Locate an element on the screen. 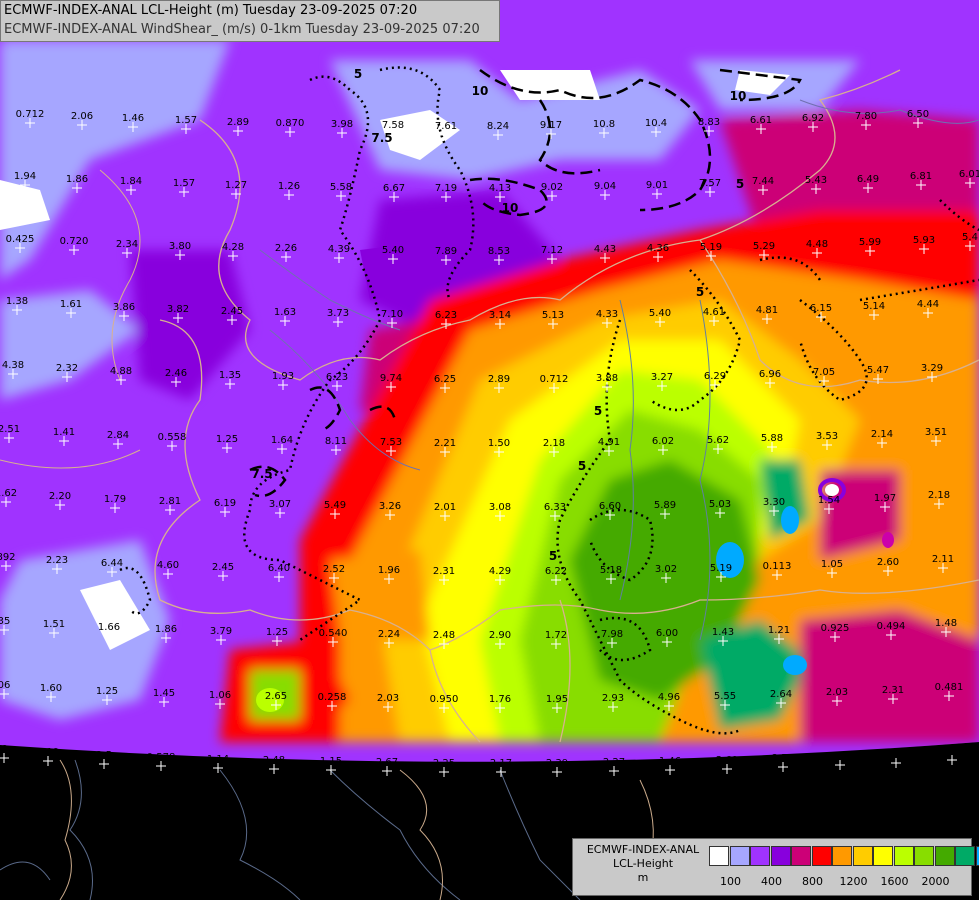 This screenshot has width=979, height=900. point-value: 4.28 is located at coordinates (233, 247).